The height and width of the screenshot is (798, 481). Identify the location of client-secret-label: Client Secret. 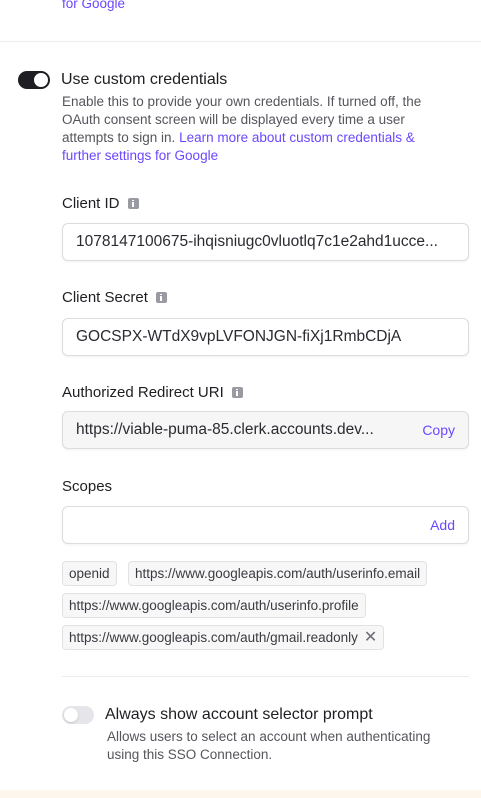
(114, 297).